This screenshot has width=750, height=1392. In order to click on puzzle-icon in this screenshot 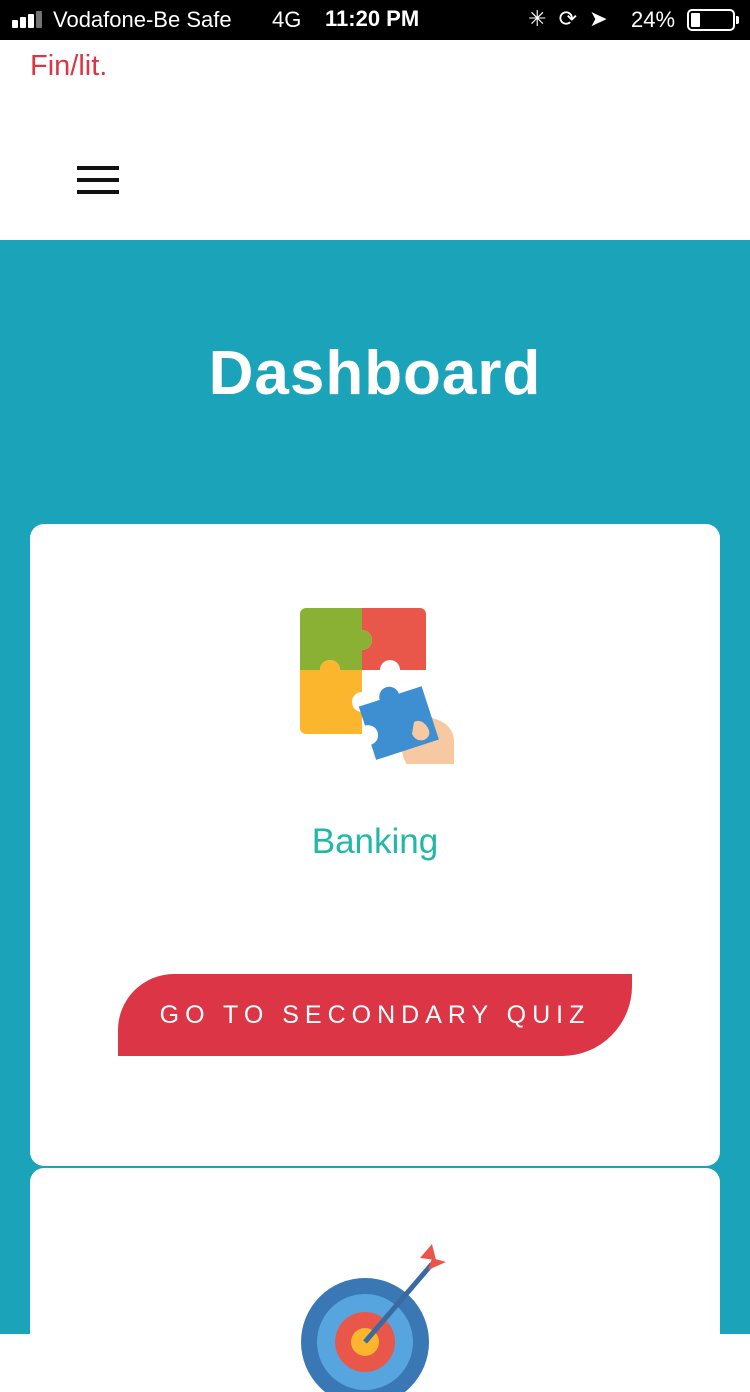, I will do `click(377, 686)`.